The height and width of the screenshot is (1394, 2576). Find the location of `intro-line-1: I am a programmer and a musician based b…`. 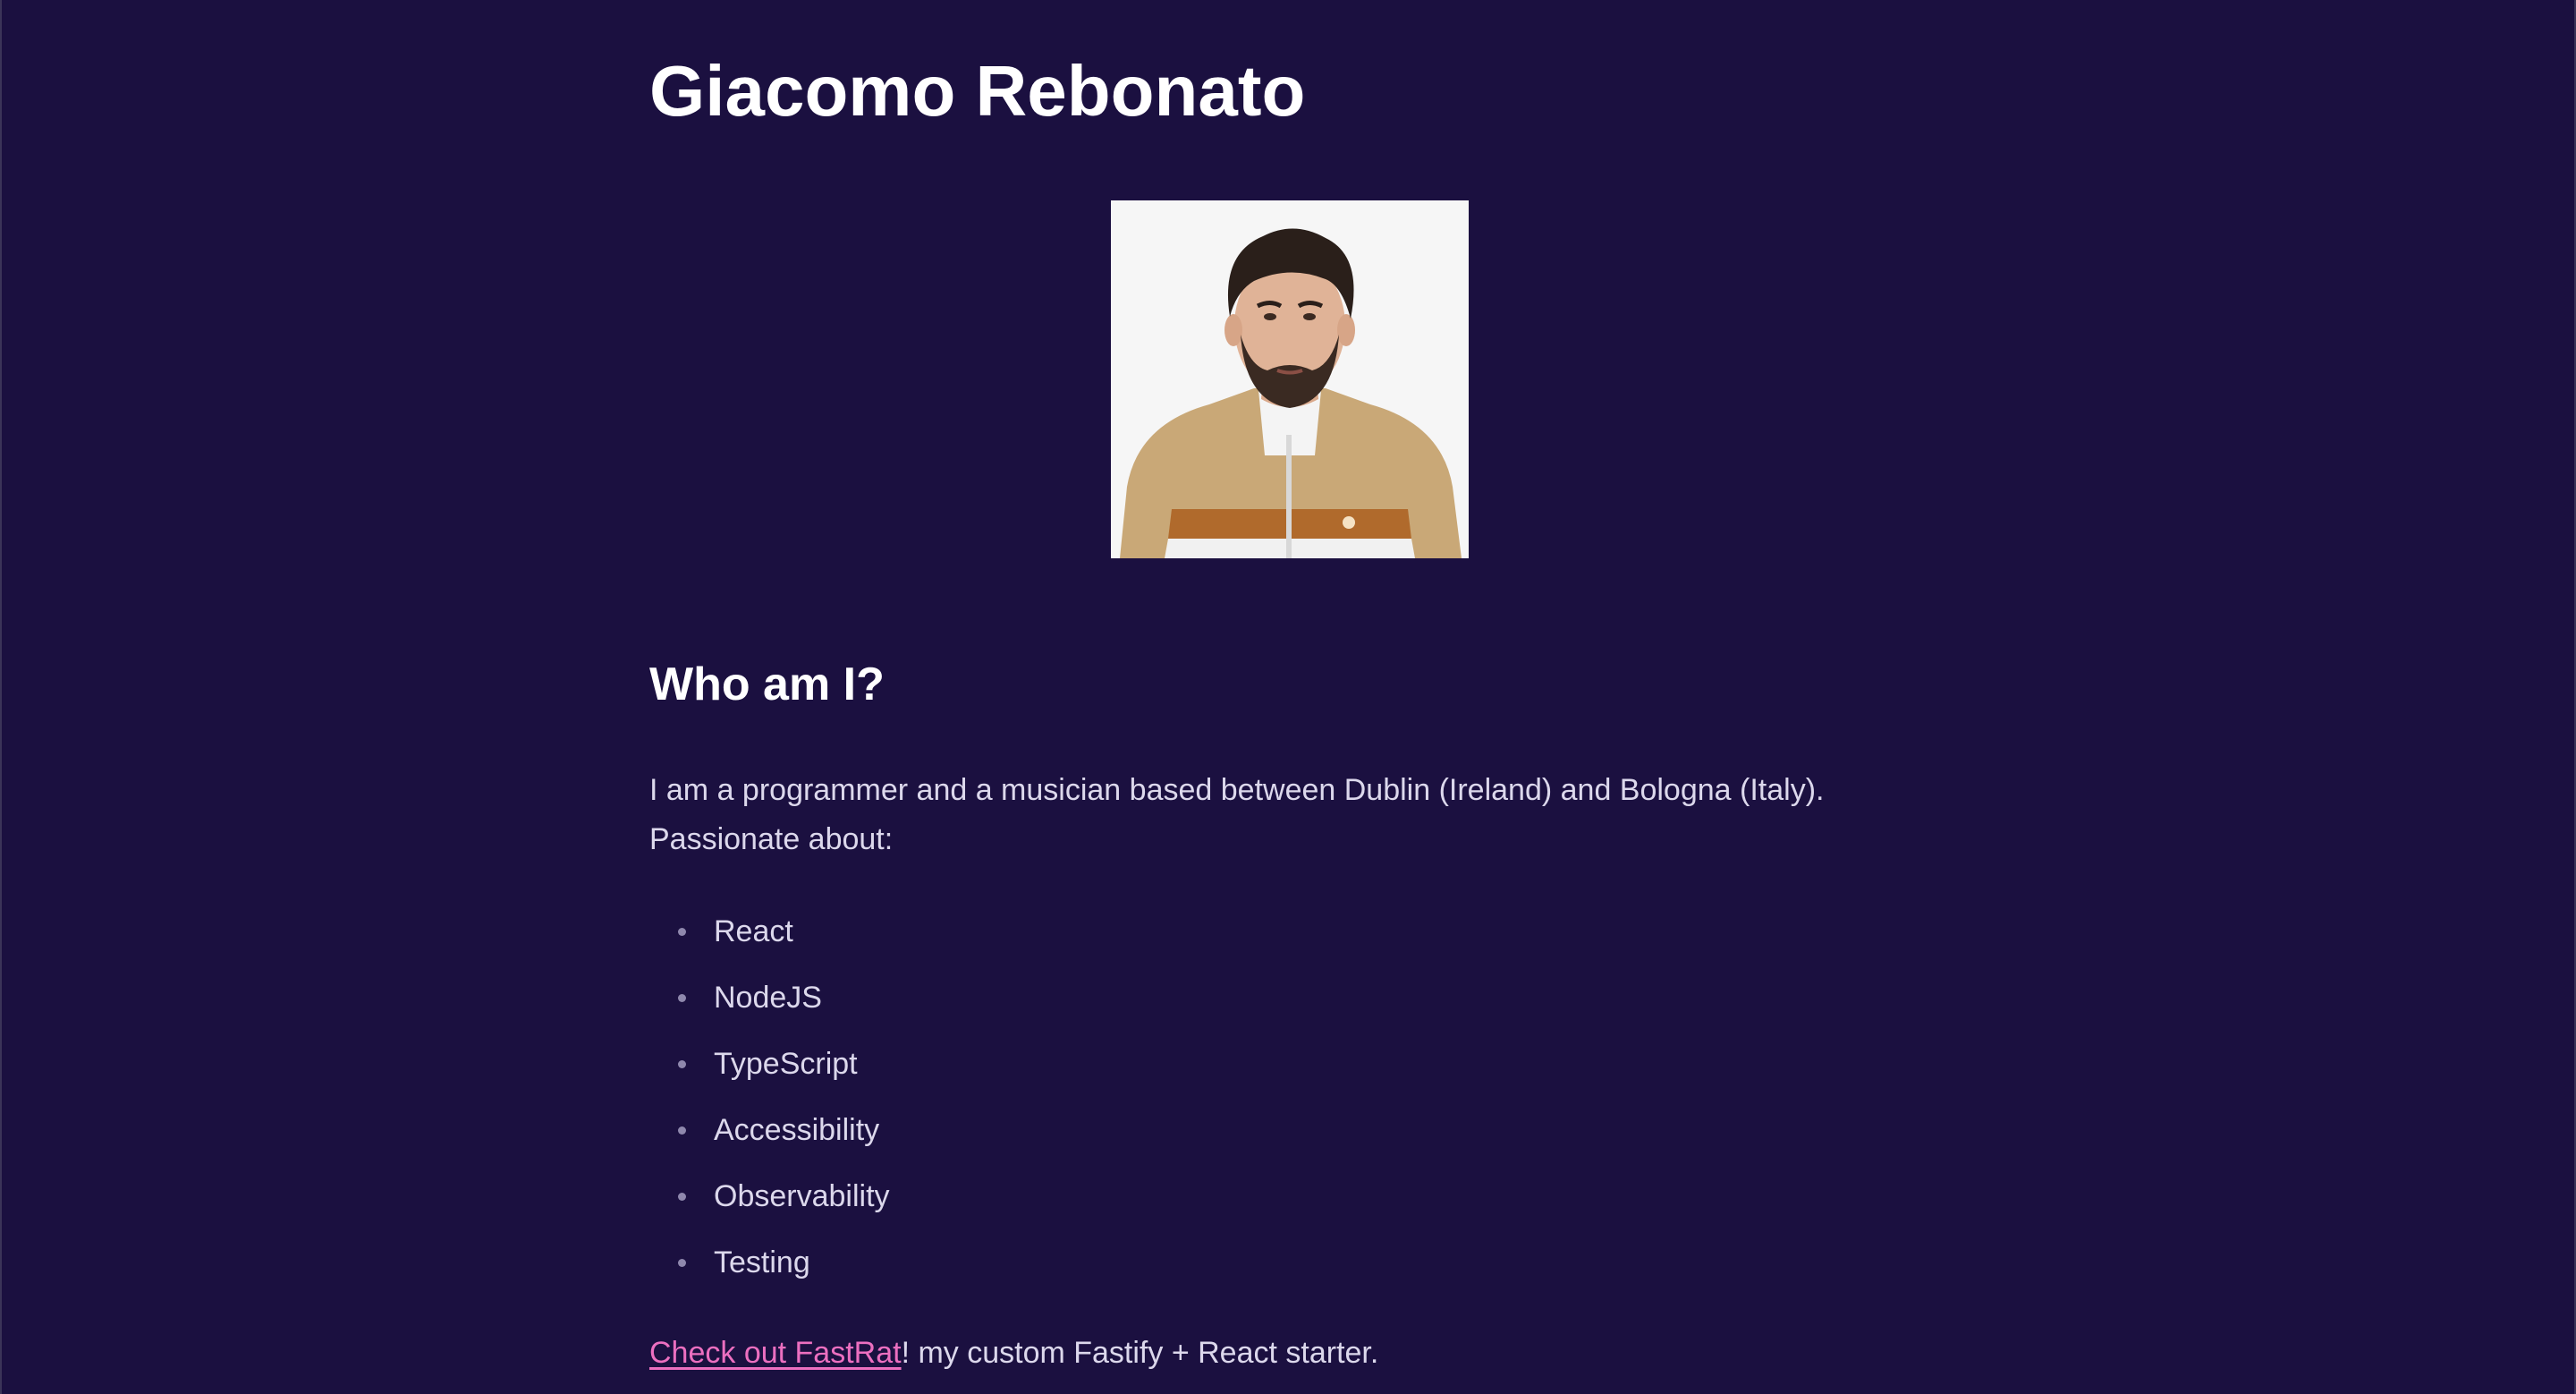

intro-line-1: I am a programmer and a musician based b… is located at coordinates (1237, 790).